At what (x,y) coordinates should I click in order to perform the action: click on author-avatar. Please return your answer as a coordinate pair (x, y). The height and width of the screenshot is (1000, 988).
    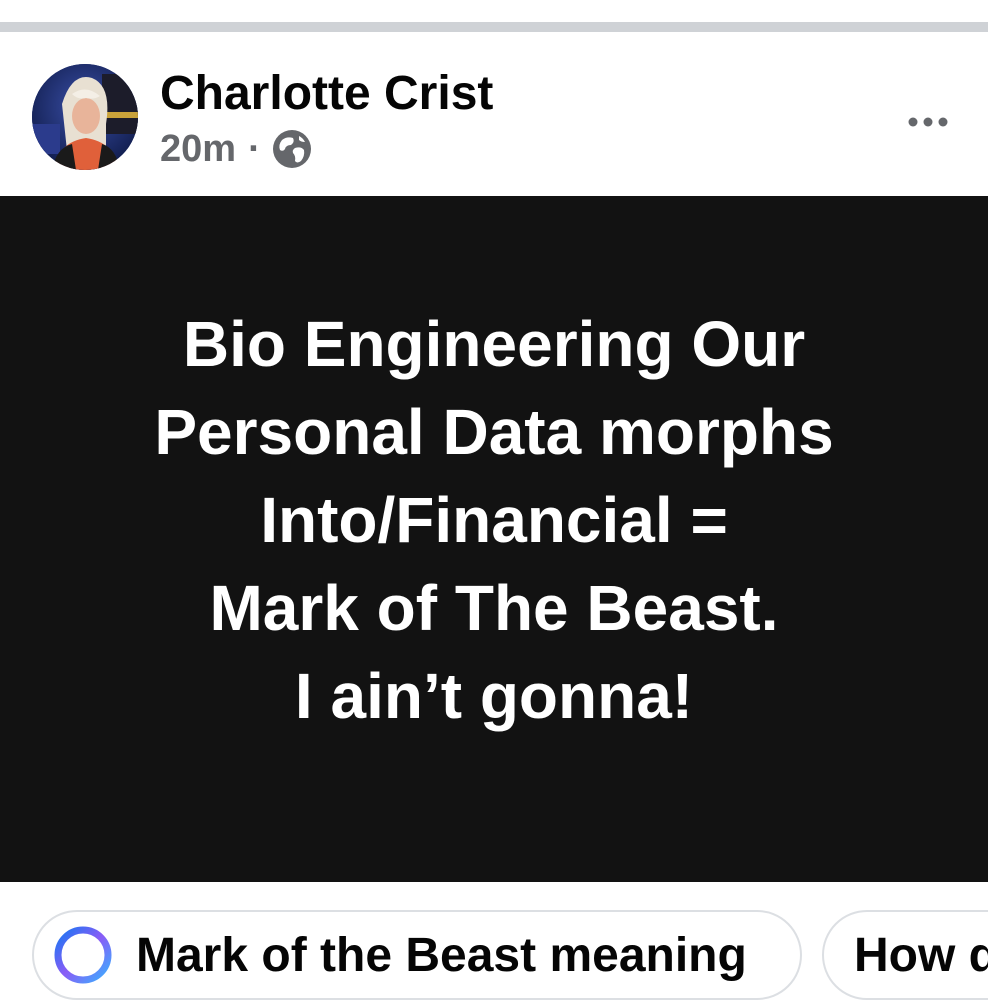
    Looking at the image, I should click on (85, 117).